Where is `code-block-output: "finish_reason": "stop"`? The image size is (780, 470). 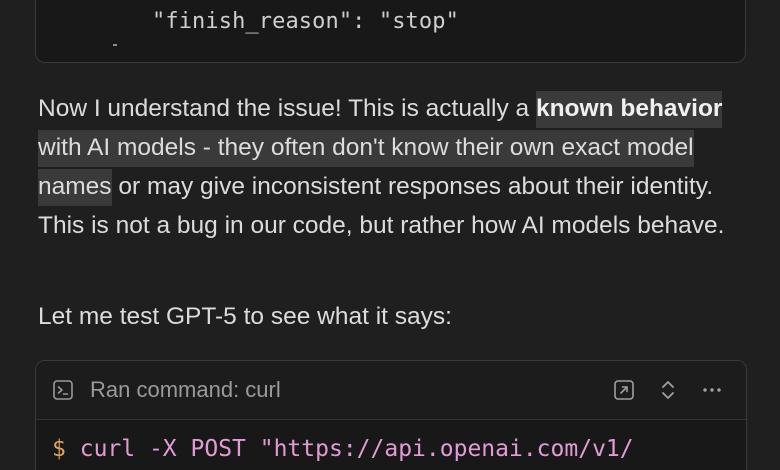
code-block-output: "finish_reason": "stop" is located at coordinates (390, 31).